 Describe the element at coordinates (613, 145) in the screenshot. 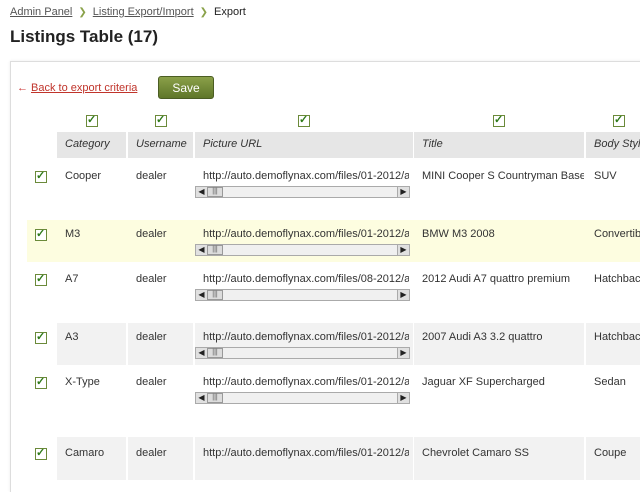

I see `column-header-body-style: Body Style` at that location.